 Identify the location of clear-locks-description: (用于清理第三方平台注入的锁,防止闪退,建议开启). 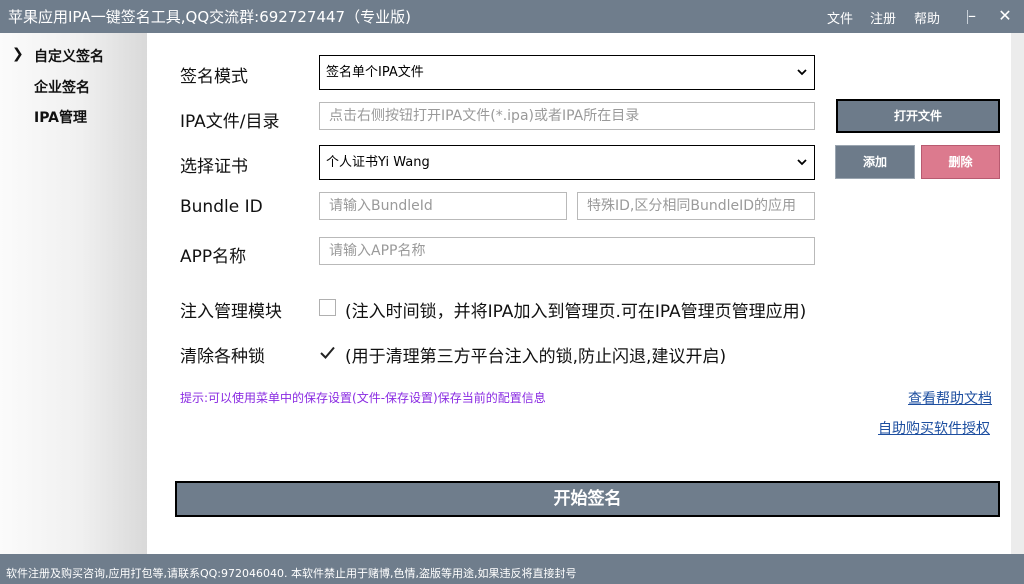
(536, 357).